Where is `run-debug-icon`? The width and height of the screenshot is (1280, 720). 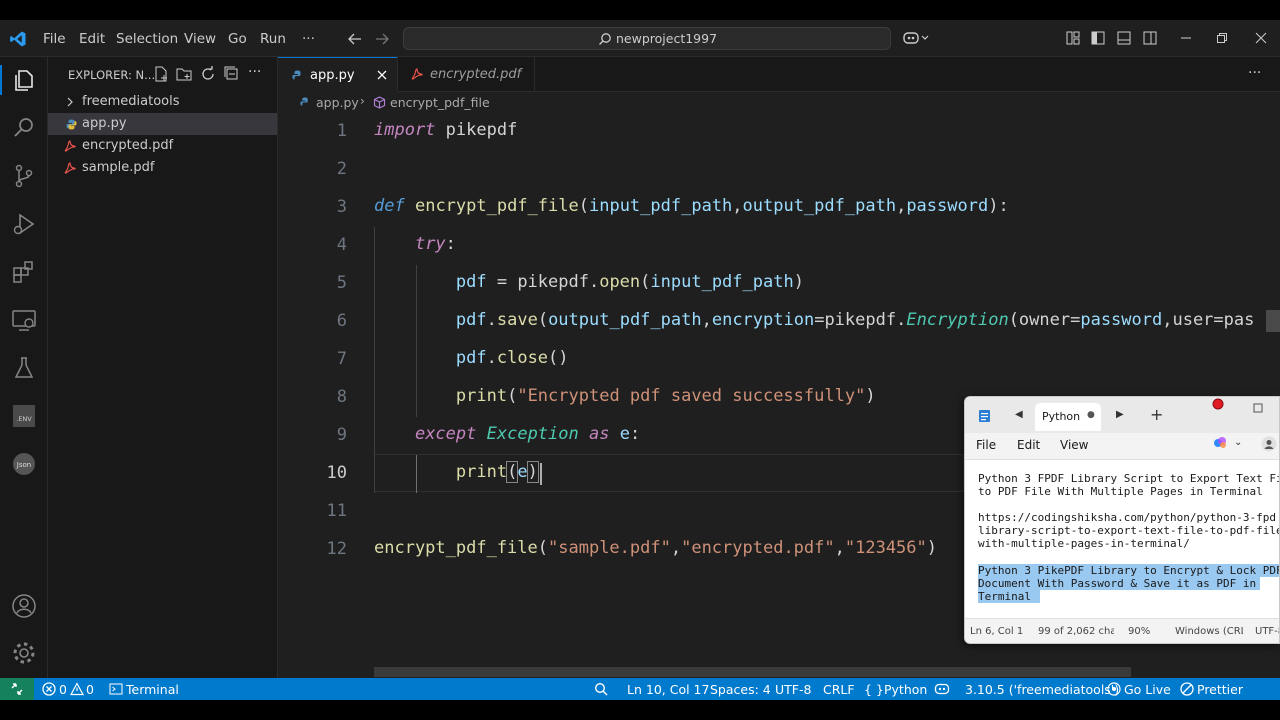 run-debug-icon is located at coordinates (24, 224).